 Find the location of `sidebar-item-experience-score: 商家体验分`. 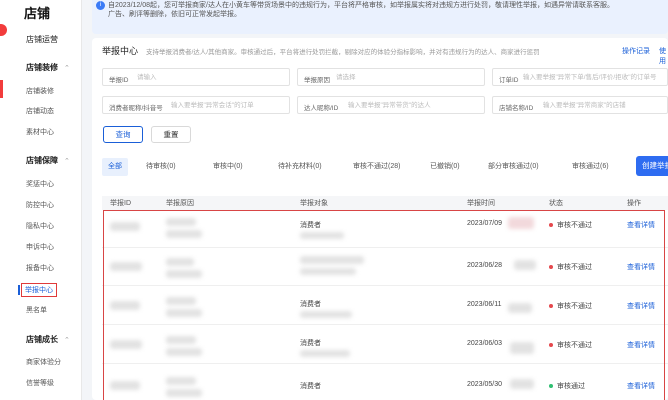

sidebar-item-experience-score: 商家体验分 is located at coordinates (43, 362).